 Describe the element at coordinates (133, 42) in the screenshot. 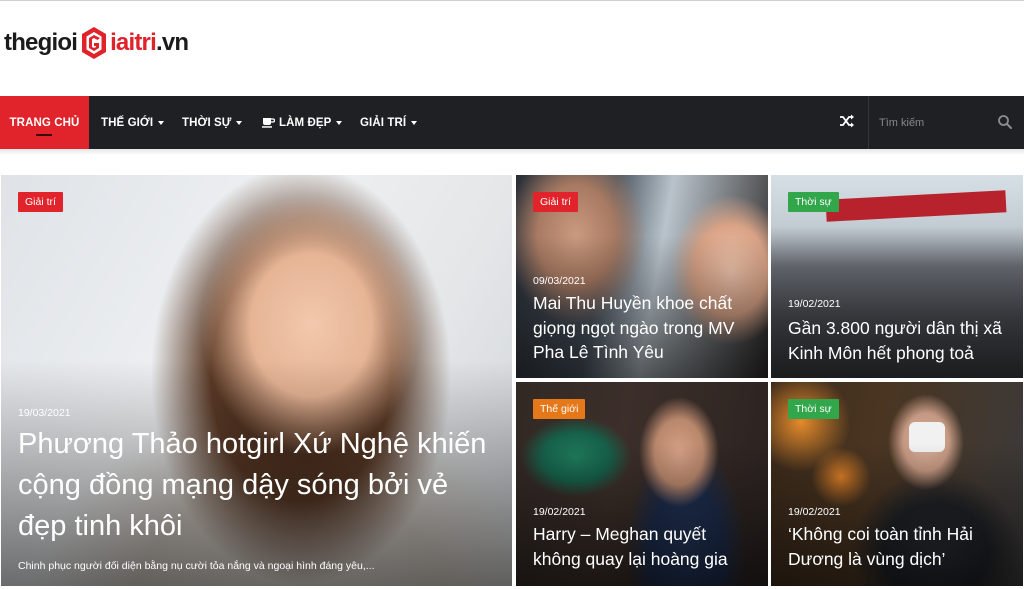

I see `logo-text-giaitri: iaitri` at that location.